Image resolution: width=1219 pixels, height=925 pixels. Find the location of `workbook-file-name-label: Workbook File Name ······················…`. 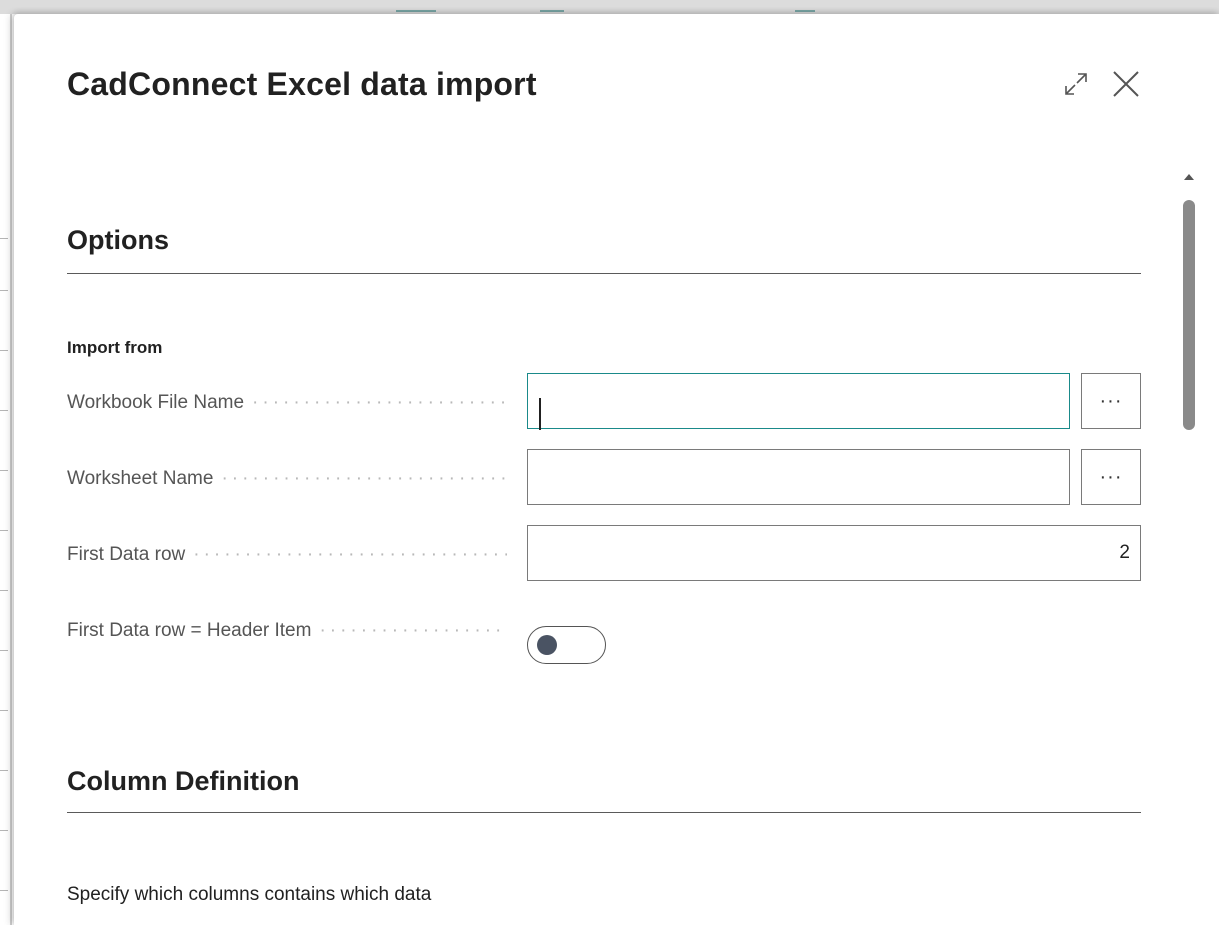

workbook-file-name-label: Workbook File Name ······················… is located at coordinates (287, 404).